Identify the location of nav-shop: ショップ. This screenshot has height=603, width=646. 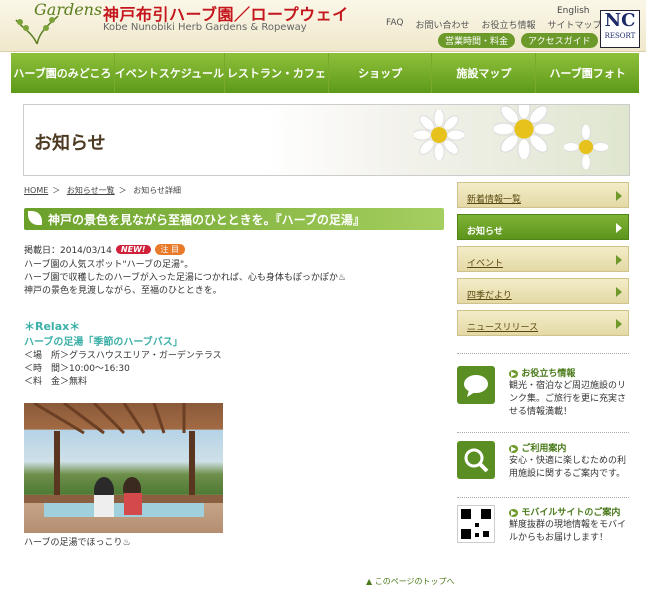
(381, 73).